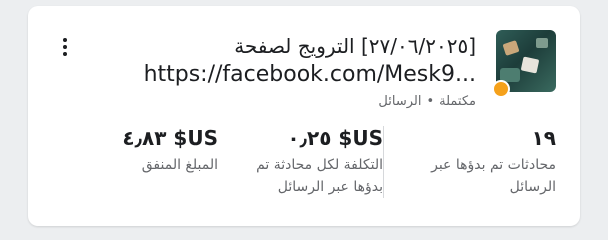 The image size is (608, 240). What do you see at coordinates (543, 138) in the screenshot?
I see `metric-value: ١٩` at bounding box center [543, 138].